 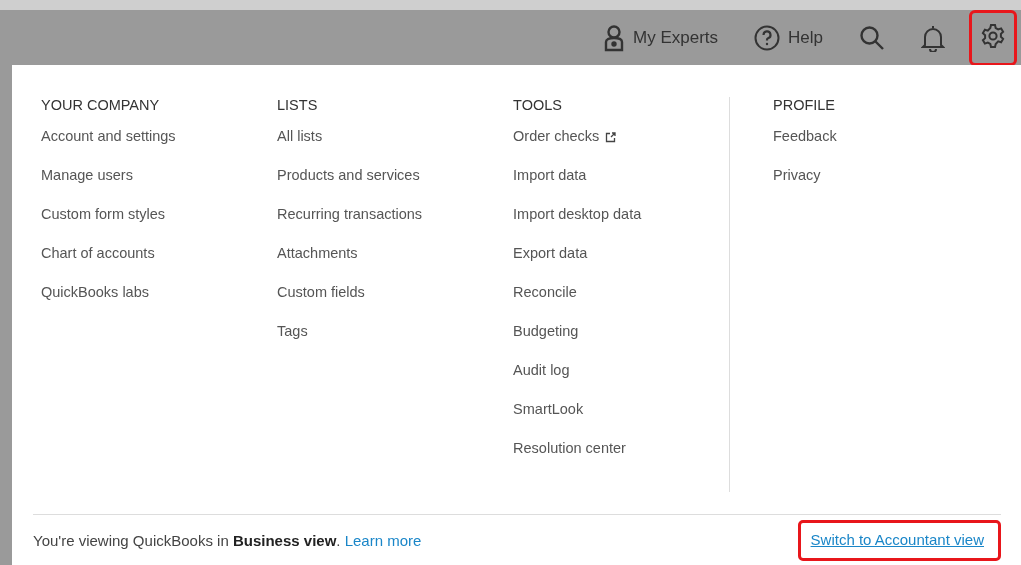 I want to click on menu-item: Products and services, so click(x=385, y=186).